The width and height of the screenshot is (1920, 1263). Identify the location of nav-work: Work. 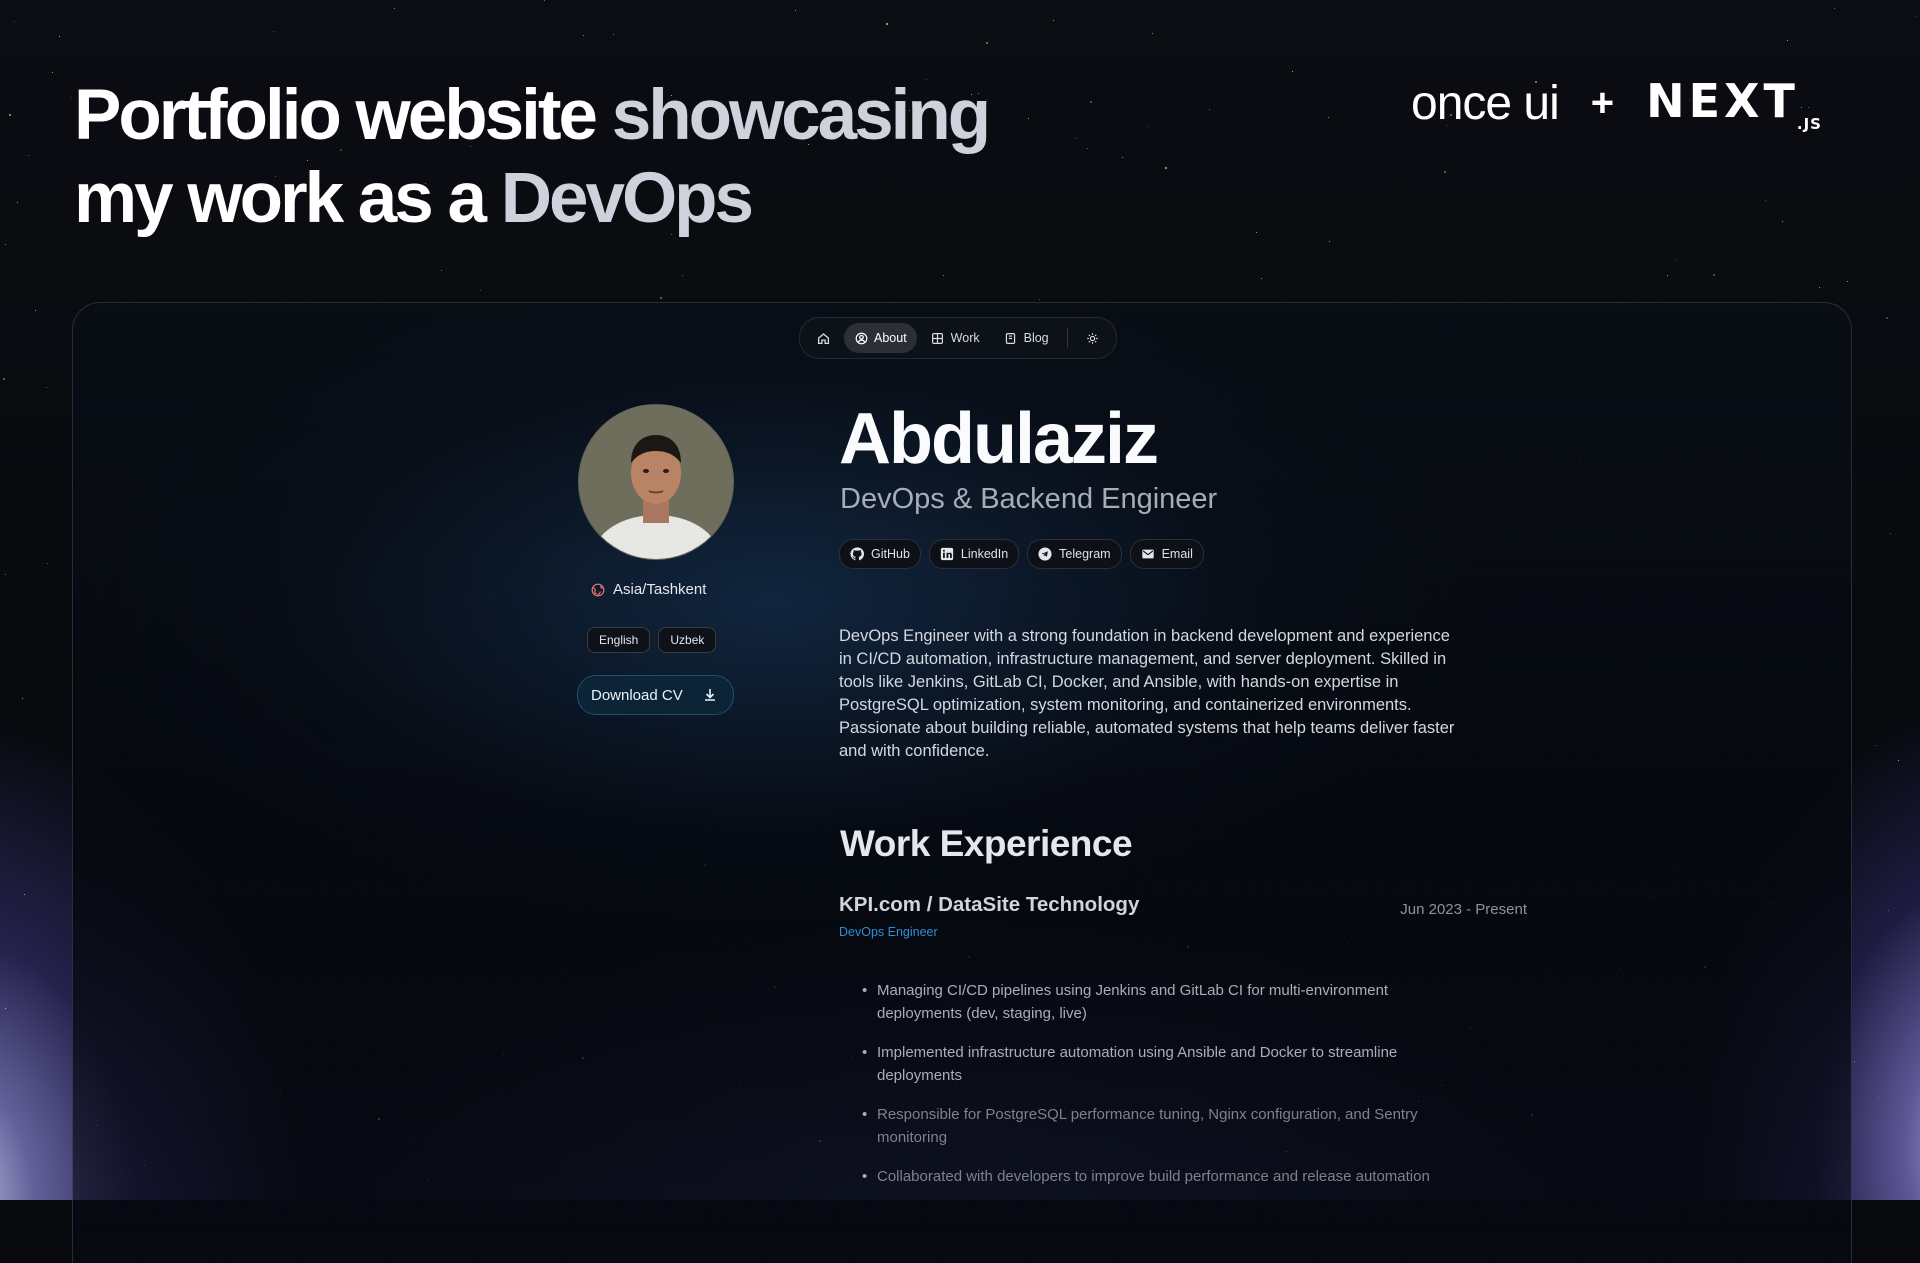
(955, 338).